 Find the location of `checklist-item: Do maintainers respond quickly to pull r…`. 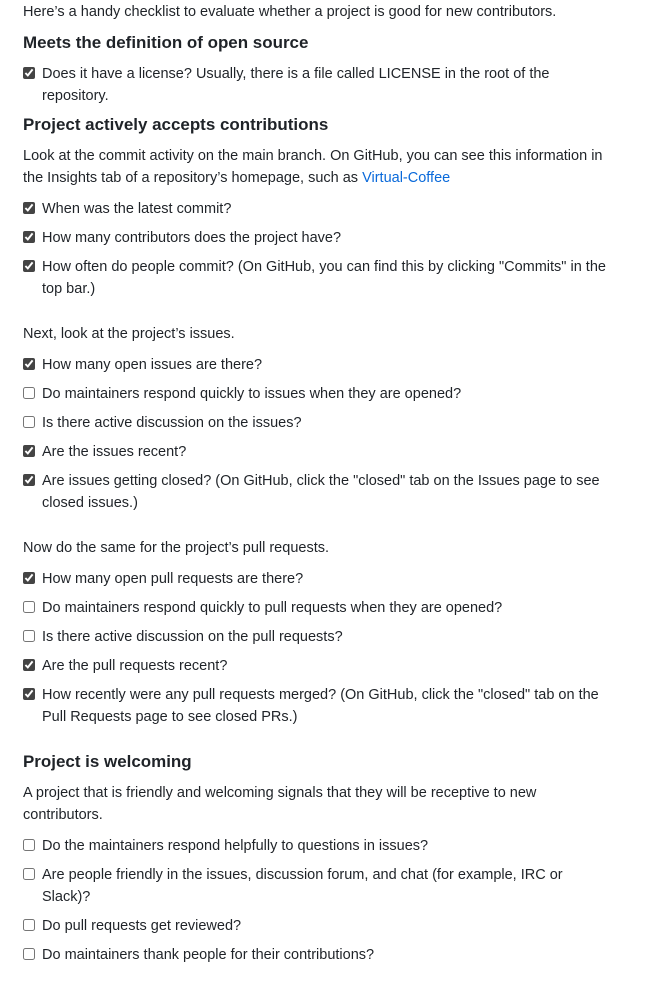

checklist-item: Do maintainers respond quickly to pull r… is located at coordinates (321, 608).